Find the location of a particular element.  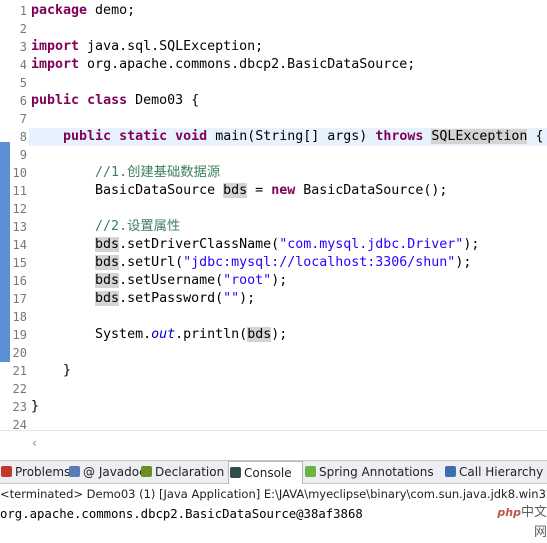

line-number: 1 is located at coordinates (23, 11).